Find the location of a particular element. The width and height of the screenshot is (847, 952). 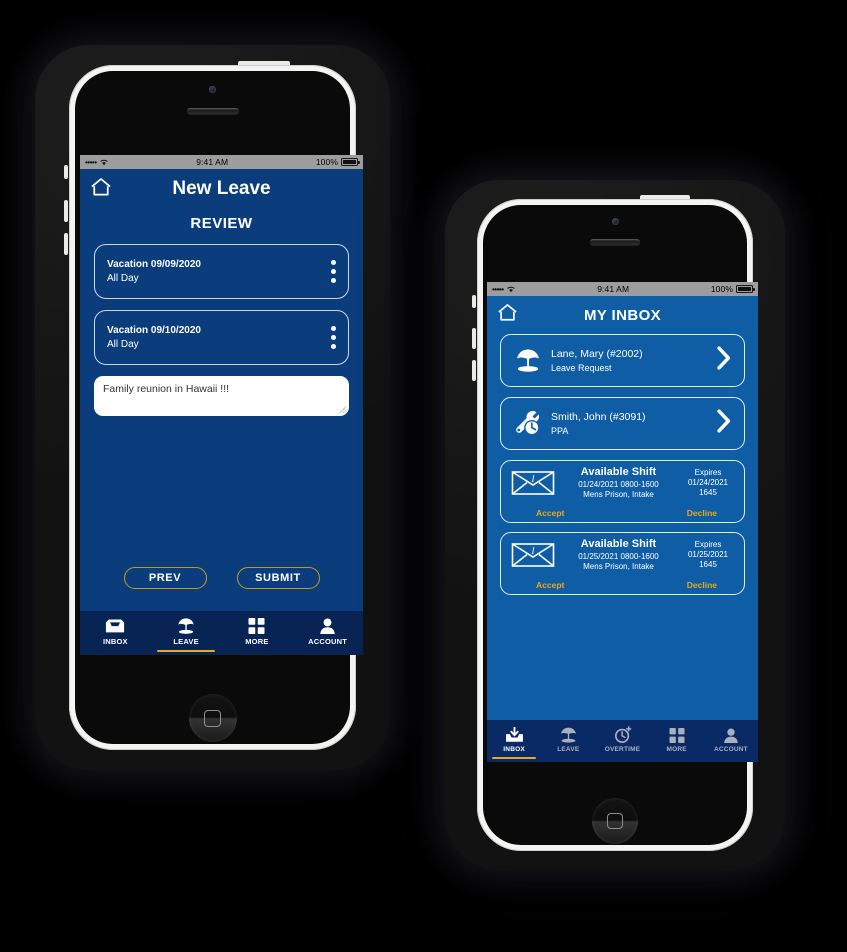

home-button-right is located at coordinates (615, 821).